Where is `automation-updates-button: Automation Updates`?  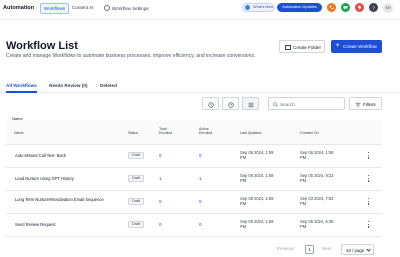
automation-updates-button: Automation Updates is located at coordinates (299, 7).